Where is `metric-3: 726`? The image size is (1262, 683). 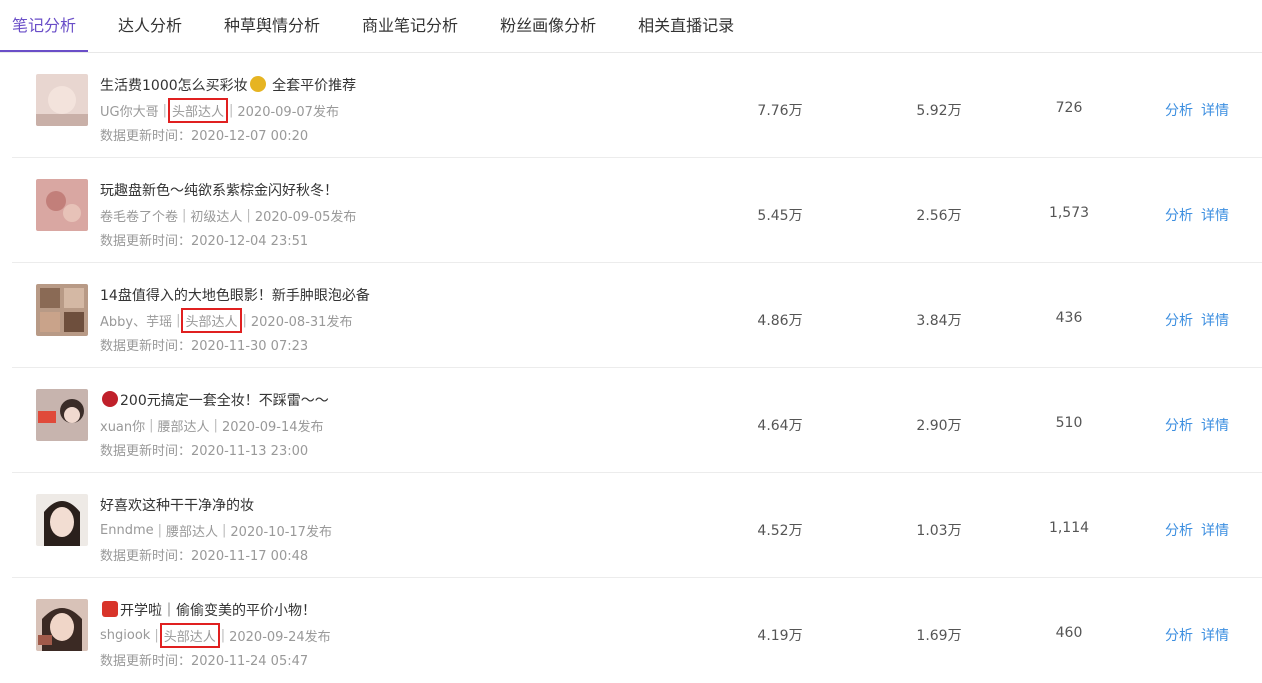
metric-3: 726 is located at coordinates (1069, 108).